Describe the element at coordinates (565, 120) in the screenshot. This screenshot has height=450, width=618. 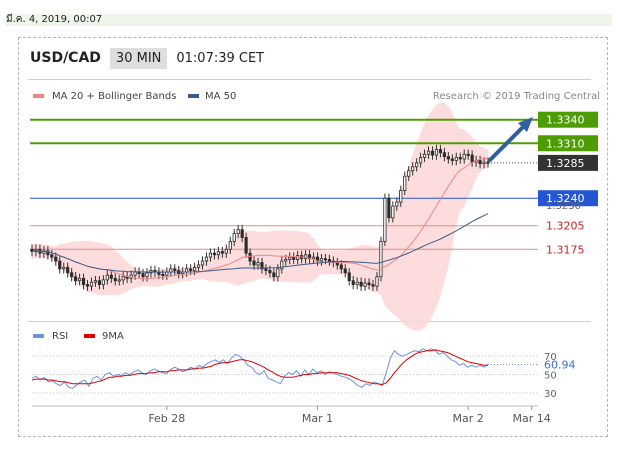
I see `level-label: 1.3340` at that location.